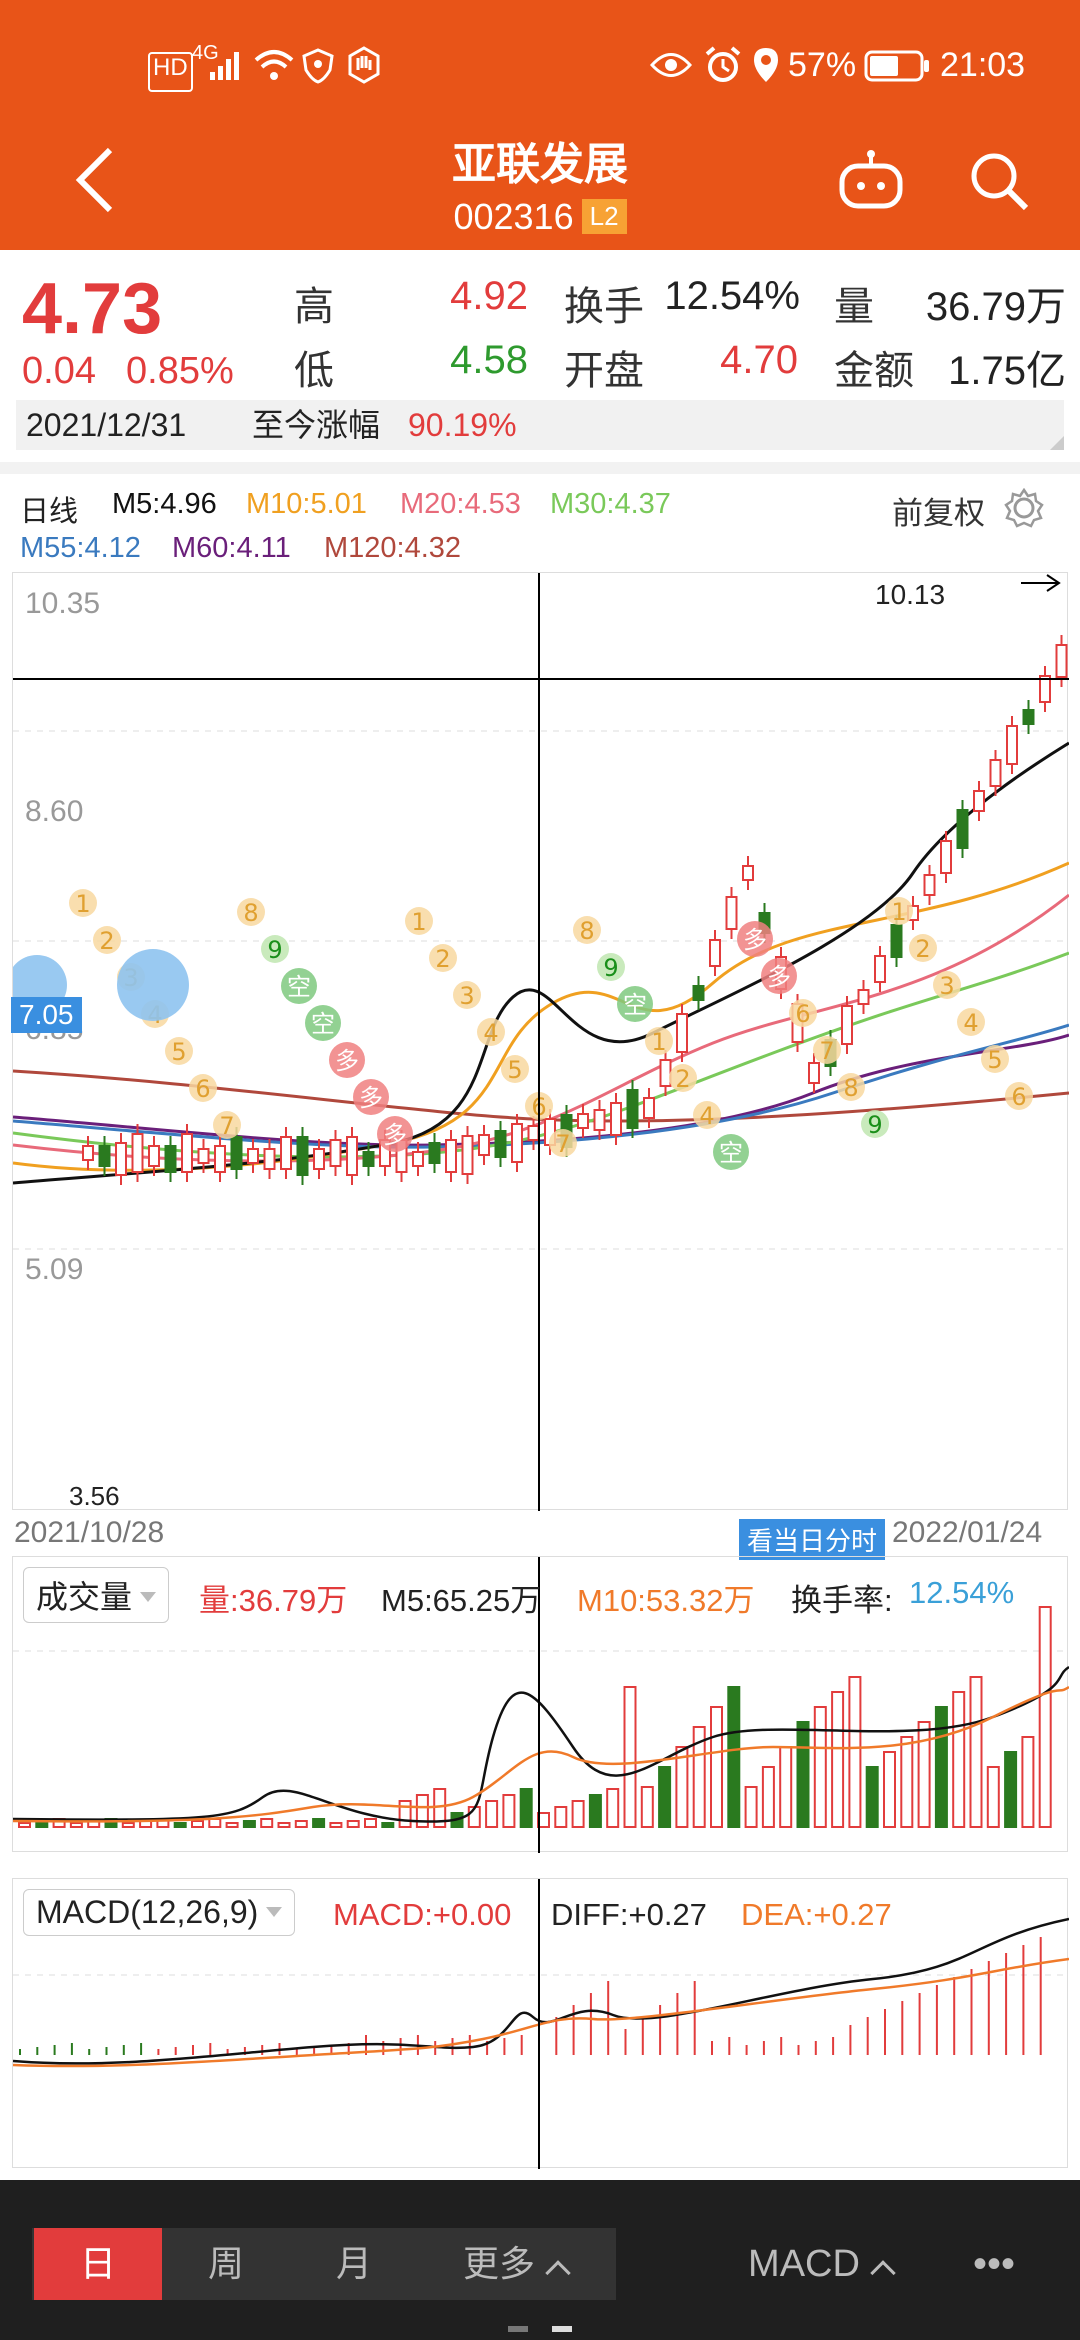  What do you see at coordinates (994, 2264) in the screenshot?
I see `more-menu-button: •••` at bounding box center [994, 2264].